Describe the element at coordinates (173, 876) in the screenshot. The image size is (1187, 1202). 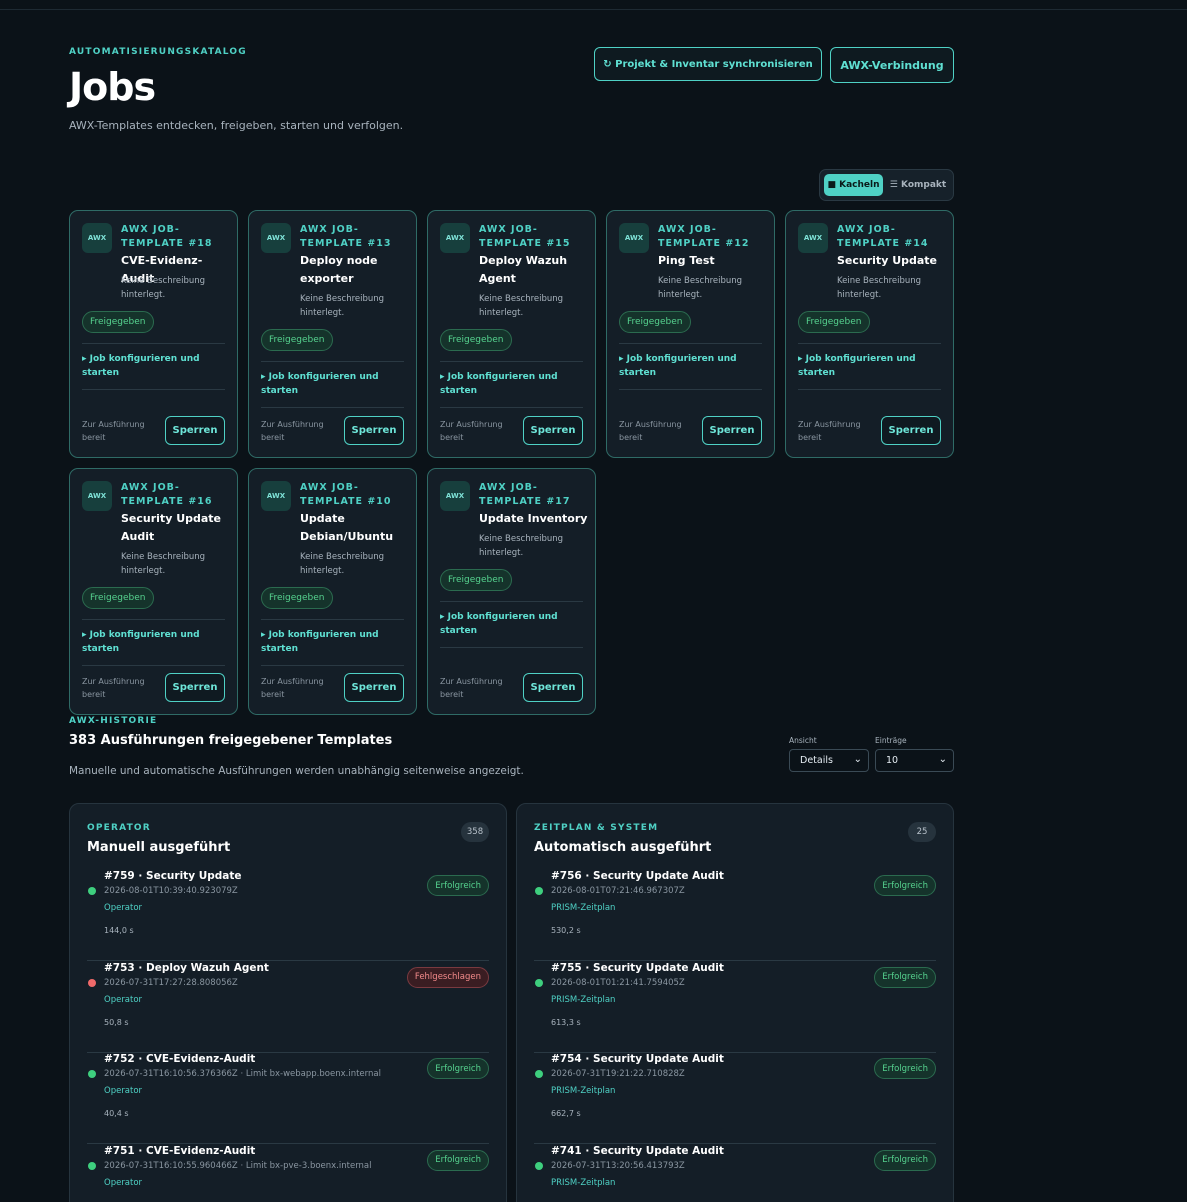
I see `run-title: #759 · Security Update` at that location.